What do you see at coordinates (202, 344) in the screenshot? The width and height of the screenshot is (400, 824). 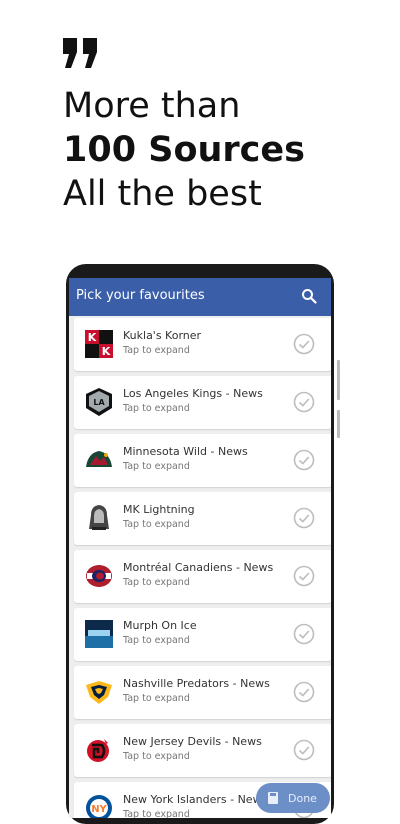 I see `list-item: K K Kukla's Korner Tap to expand` at bounding box center [202, 344].